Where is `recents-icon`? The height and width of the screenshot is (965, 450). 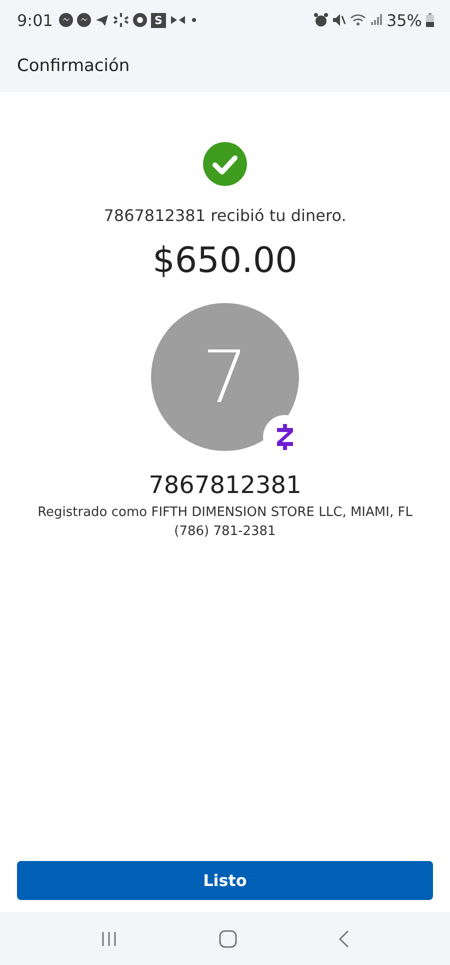
recents-icon is located at coordinates (109, 938).